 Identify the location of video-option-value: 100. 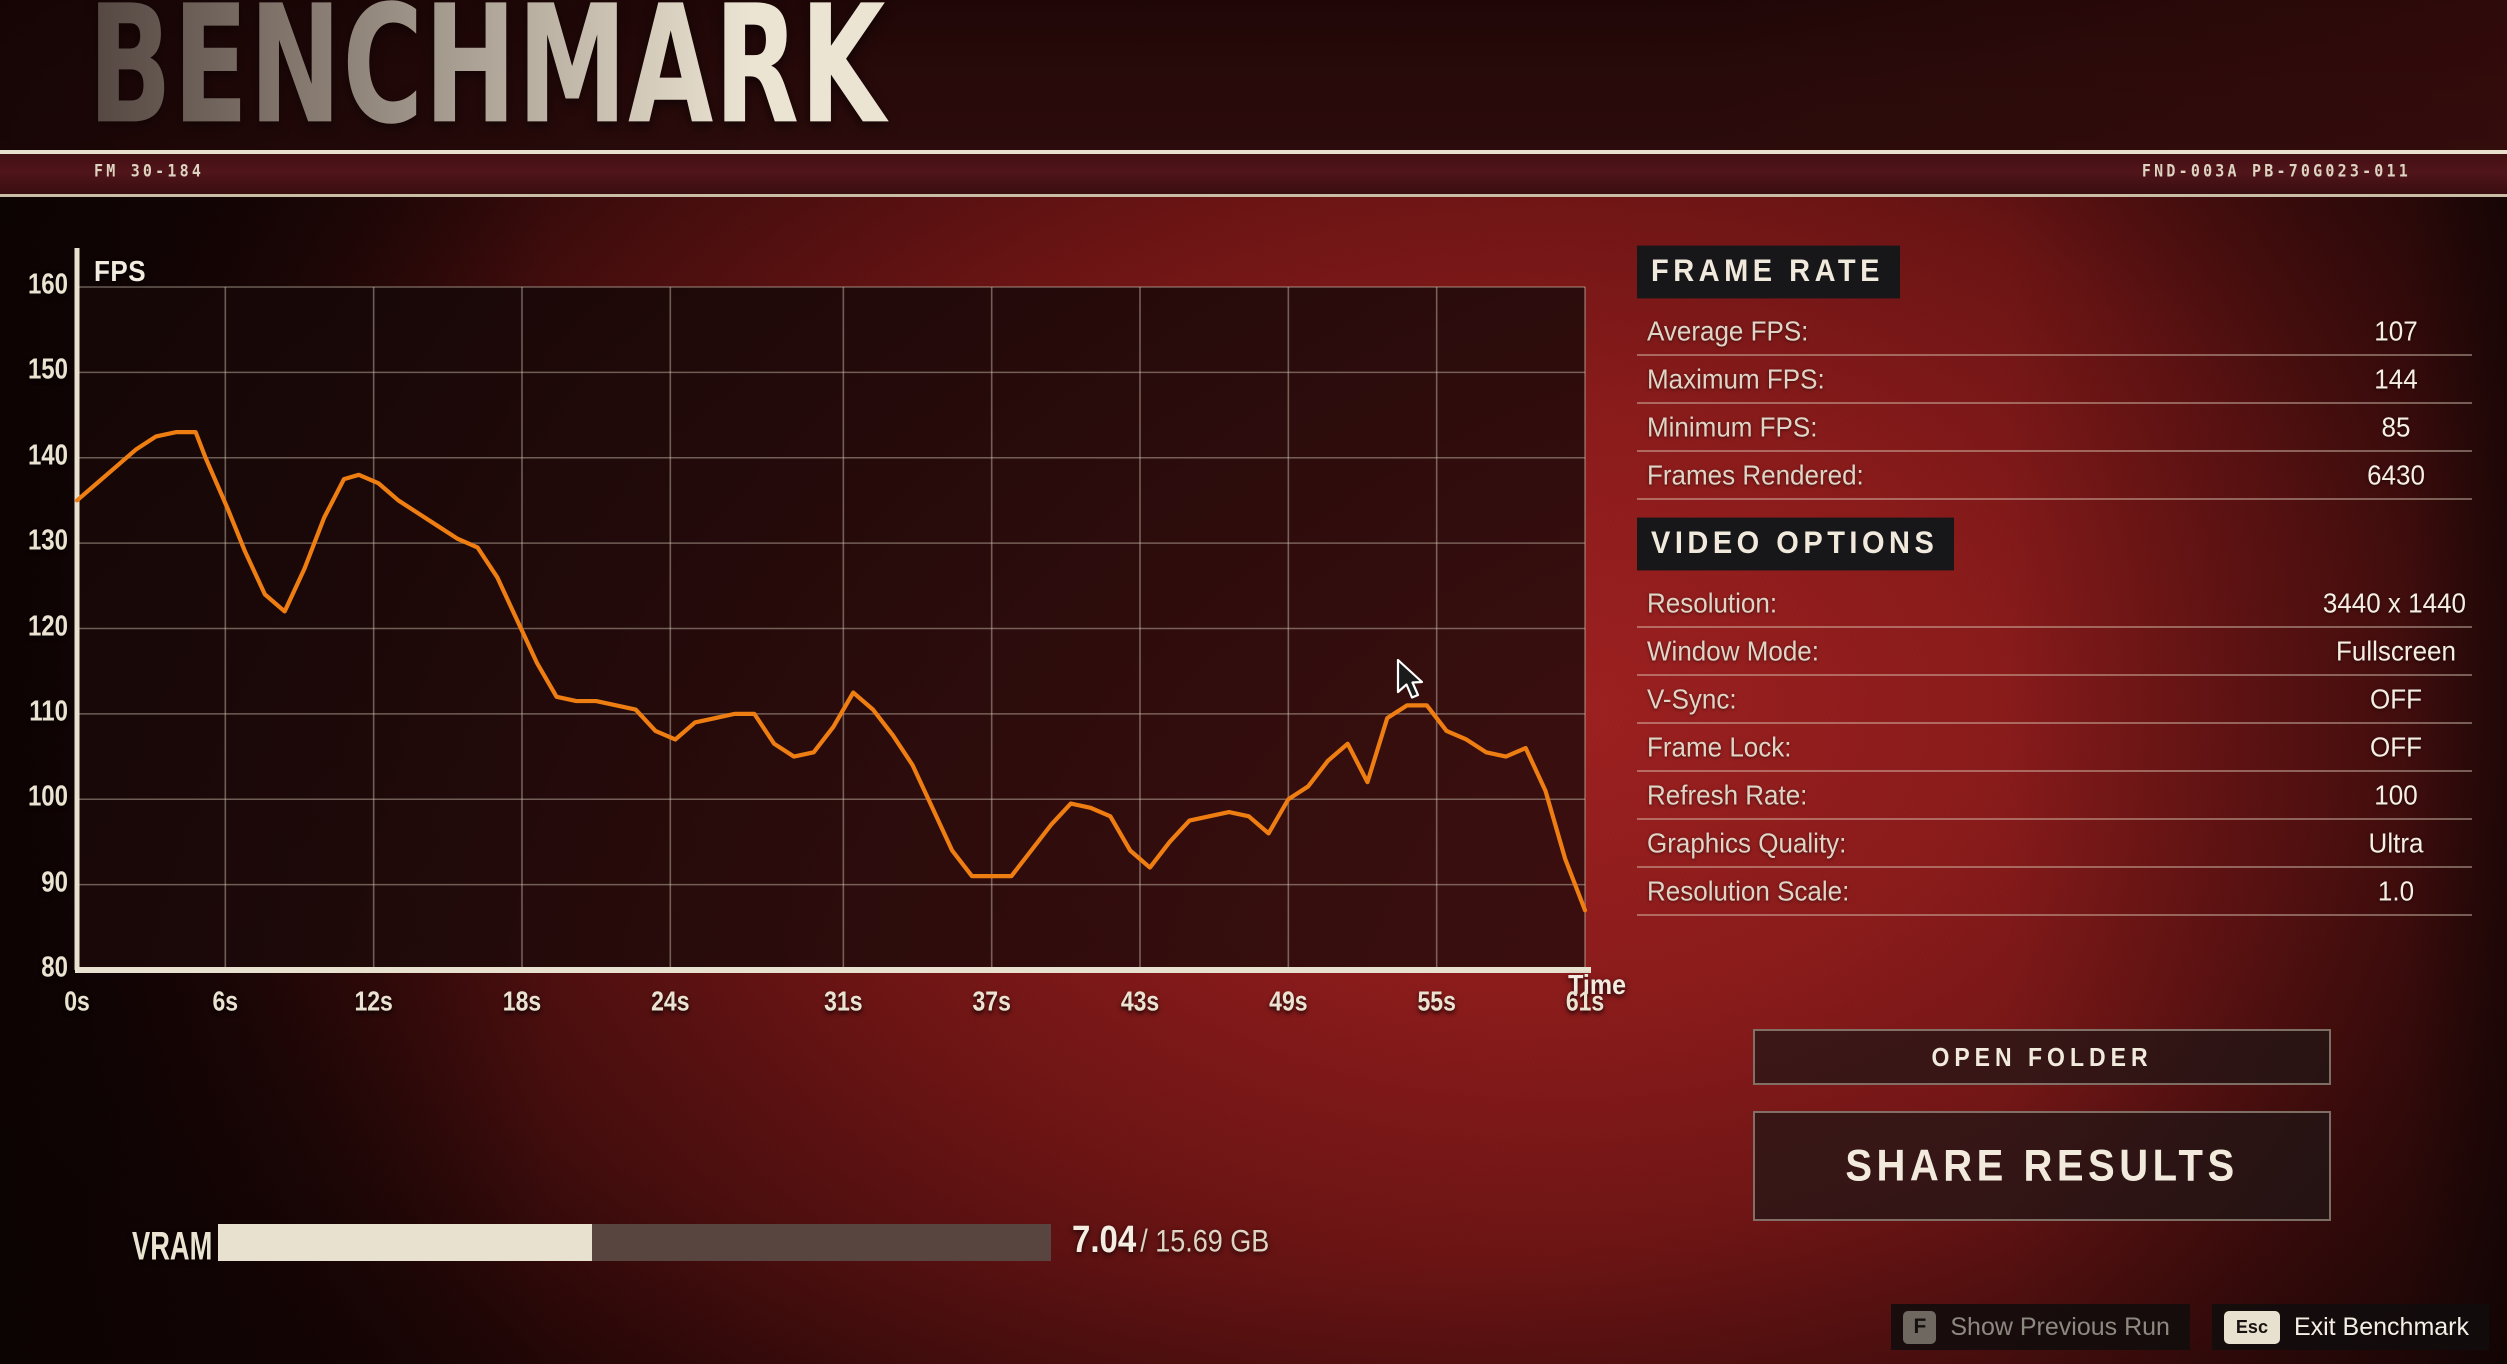
(2396, 794).